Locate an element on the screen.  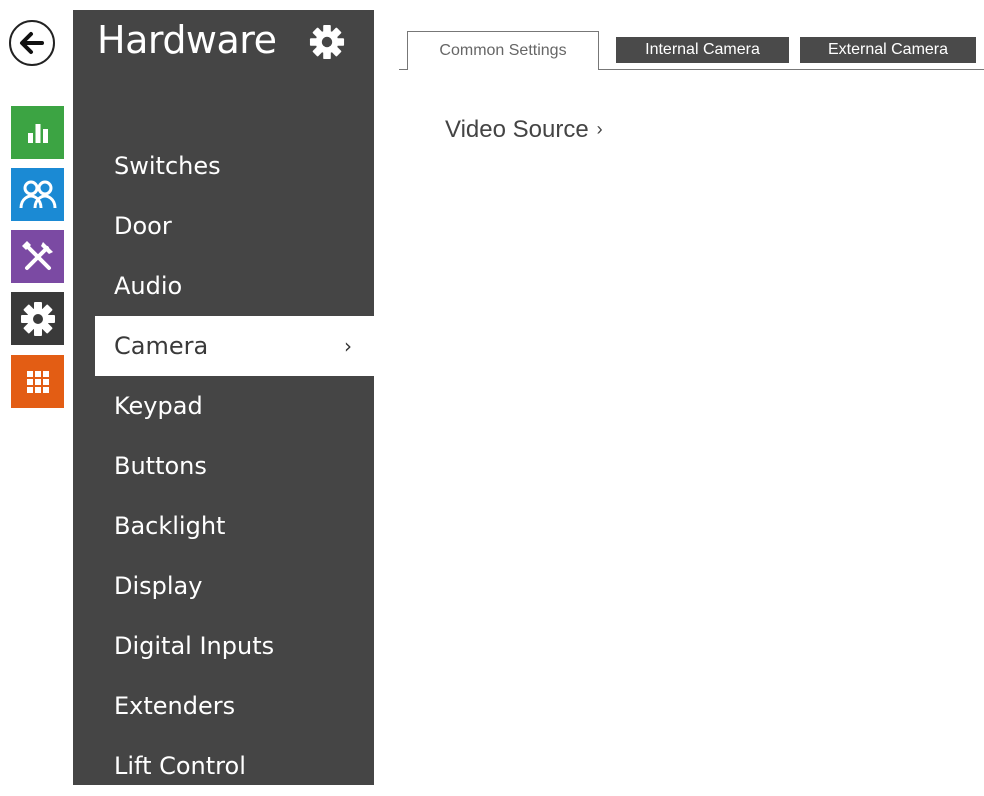
bar-chart-icon is located at coordinates (37, 133).